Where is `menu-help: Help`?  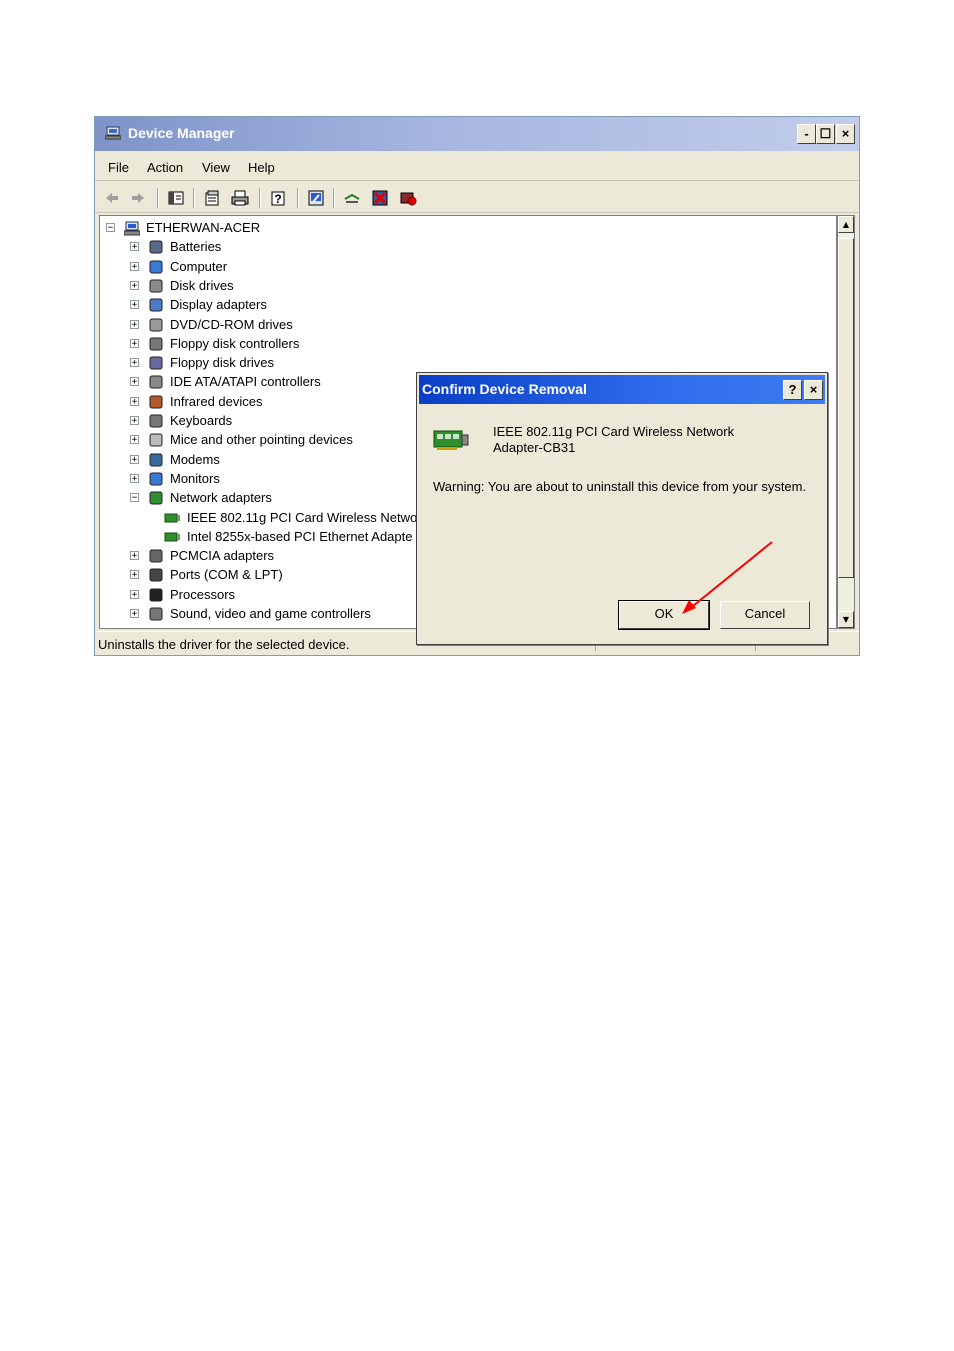 menu-help: Help is located at coordinates (261, 167).